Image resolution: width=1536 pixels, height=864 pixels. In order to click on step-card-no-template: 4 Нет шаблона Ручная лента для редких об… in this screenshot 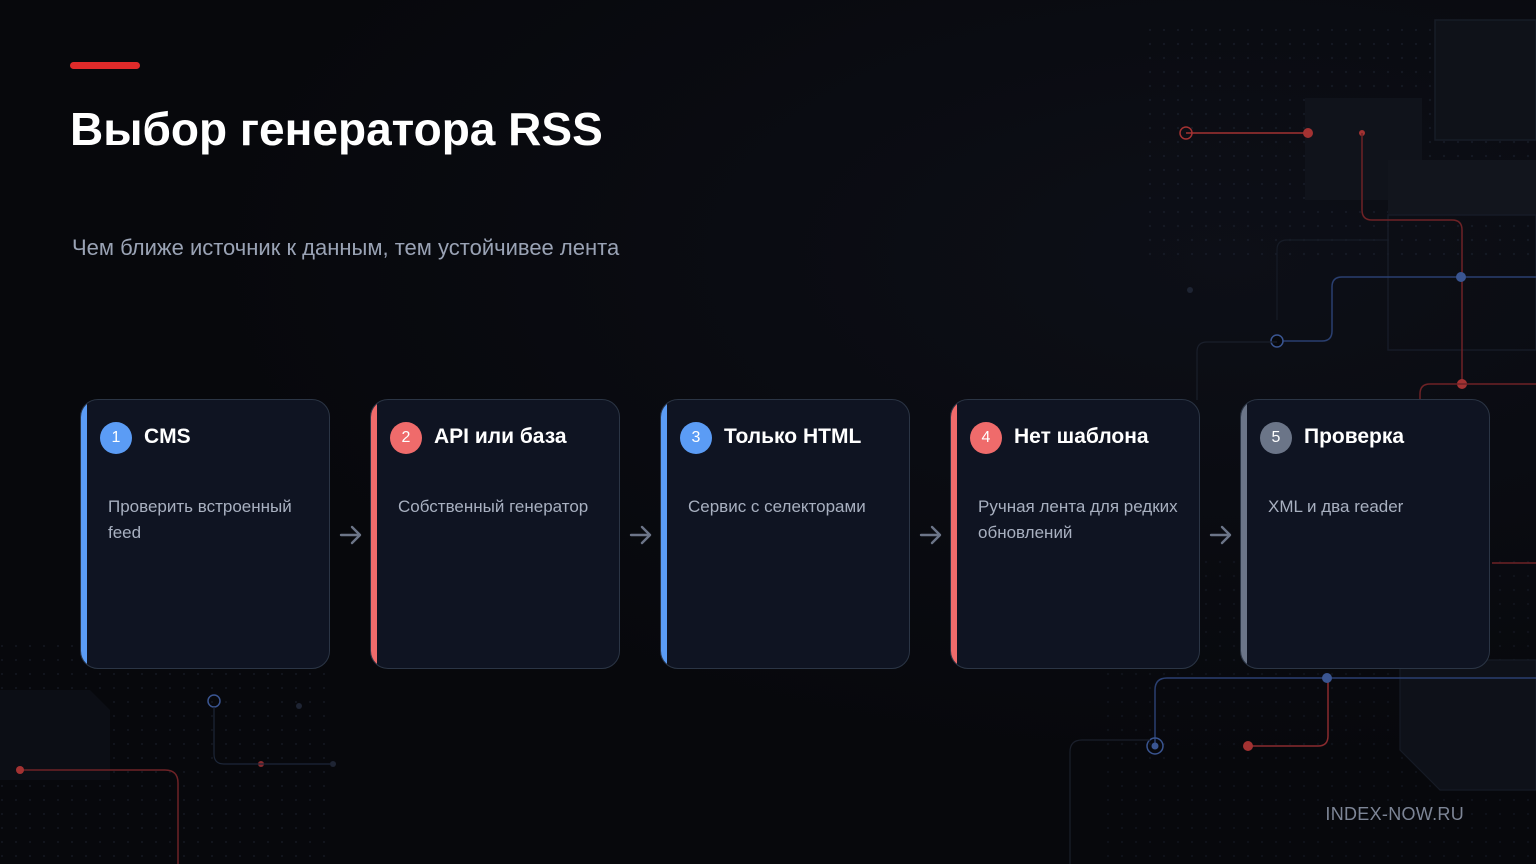, I will do `click(1075, 534)`.